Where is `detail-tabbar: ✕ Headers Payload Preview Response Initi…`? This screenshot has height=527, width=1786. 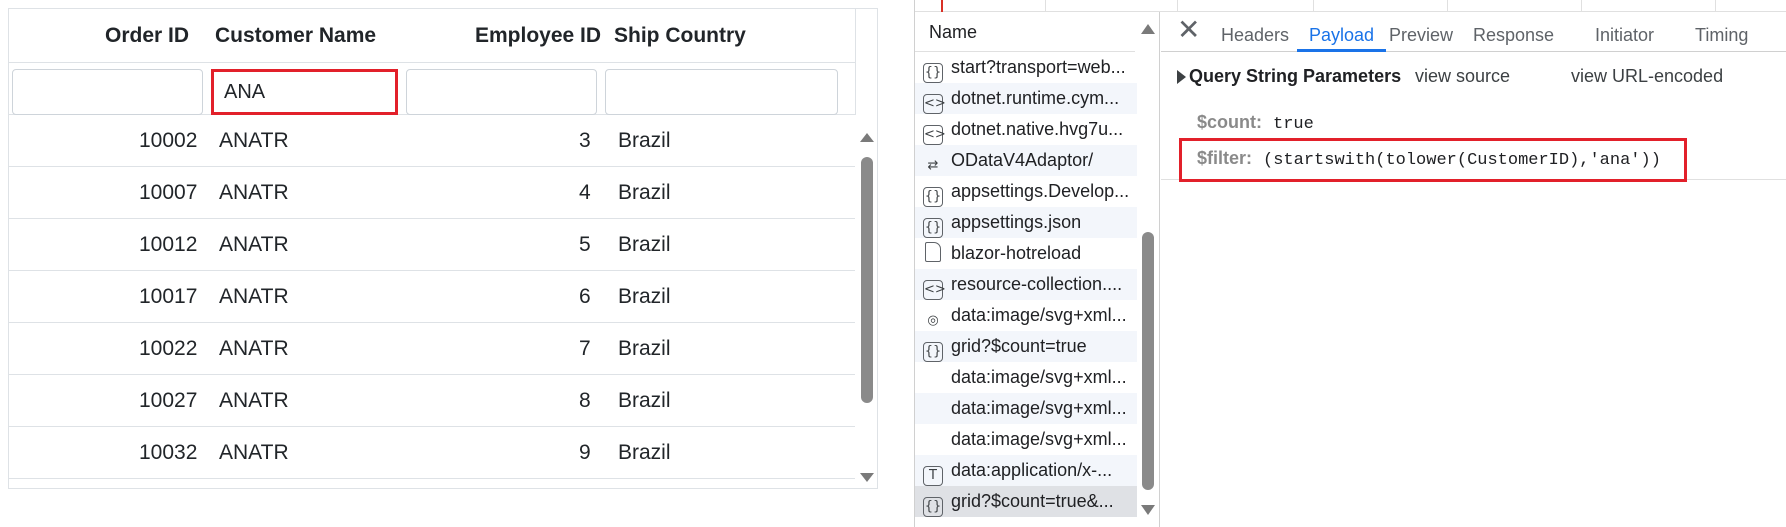 detail-tabbar: ✕ Headers Payload Preview Response Initi… is located at coordinates (1473, 32).